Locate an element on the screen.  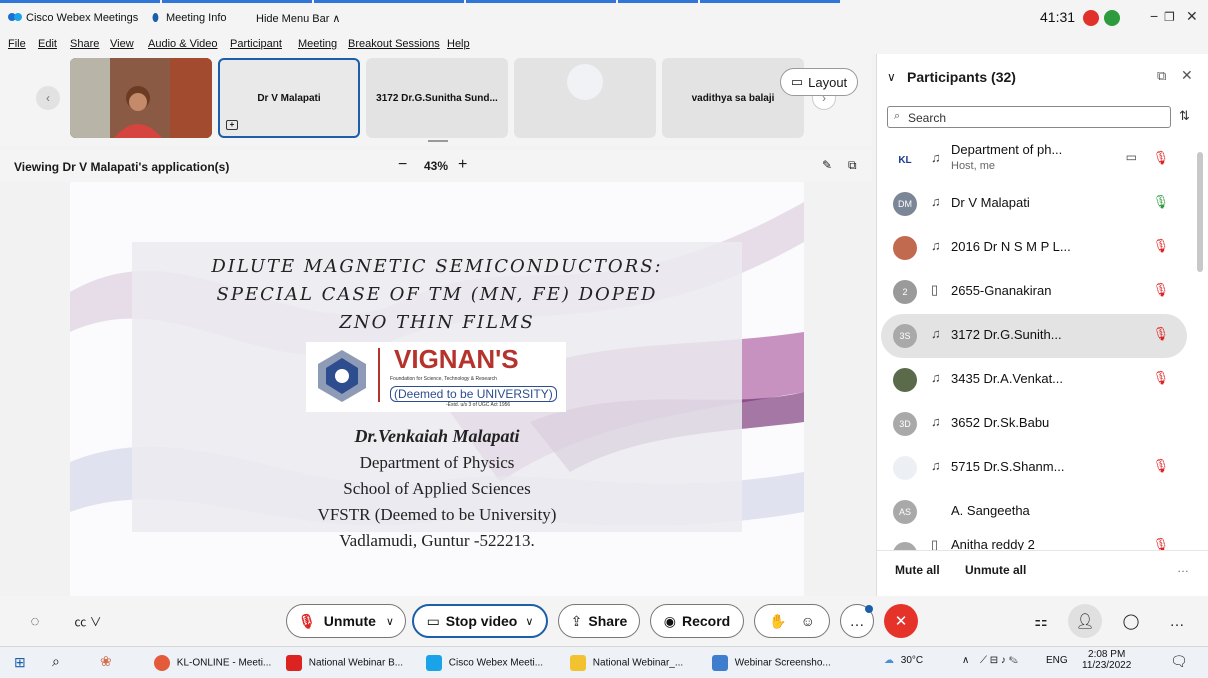
menu-meeting: Meeting is located at coordinates (317, 44).